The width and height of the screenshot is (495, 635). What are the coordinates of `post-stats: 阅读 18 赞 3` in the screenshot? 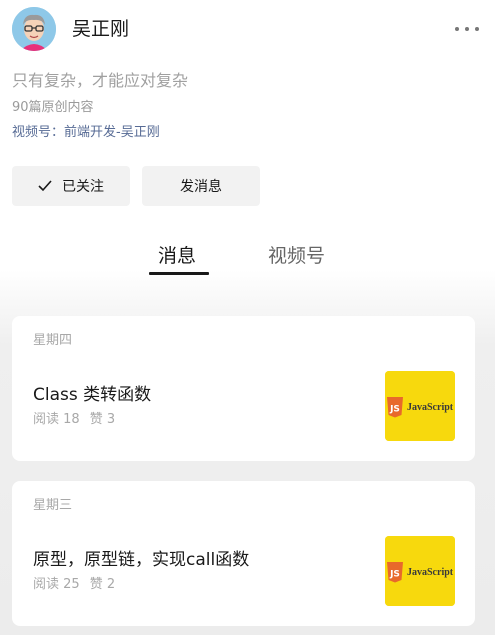 It's located at (74, 420).